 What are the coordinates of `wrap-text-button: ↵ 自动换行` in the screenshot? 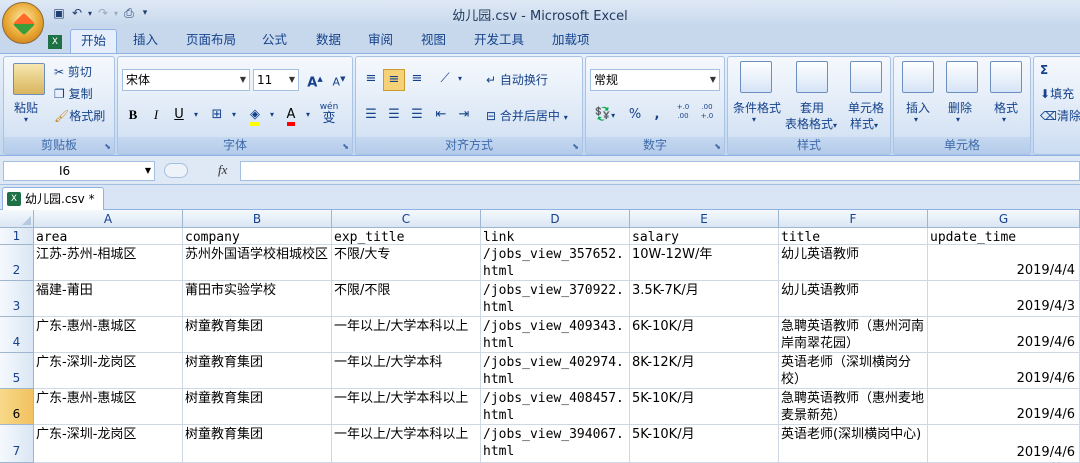 It's located at (517, 79).